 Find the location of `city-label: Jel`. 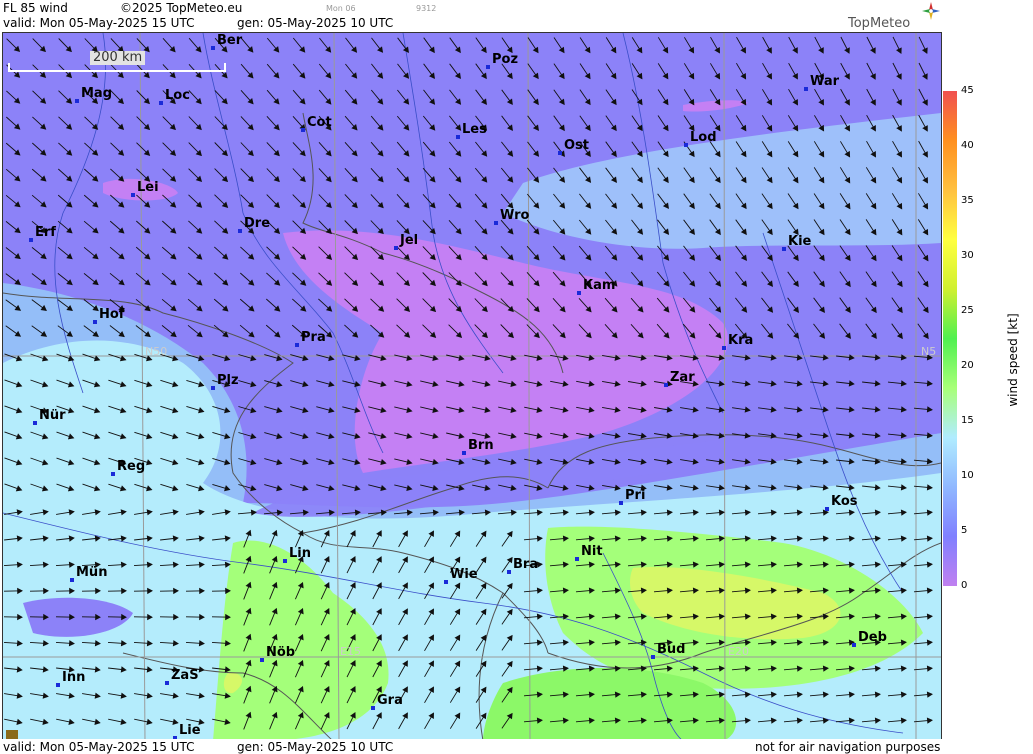

city-label: Jel is located at coordinates (409, 240).